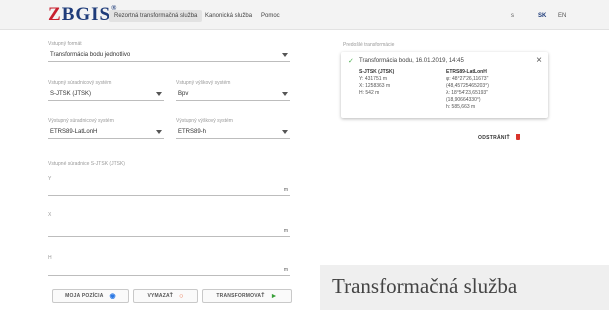 The height and width of the screenshot is (310, 609). I want to click on language-en: EN, so click(562, 16).